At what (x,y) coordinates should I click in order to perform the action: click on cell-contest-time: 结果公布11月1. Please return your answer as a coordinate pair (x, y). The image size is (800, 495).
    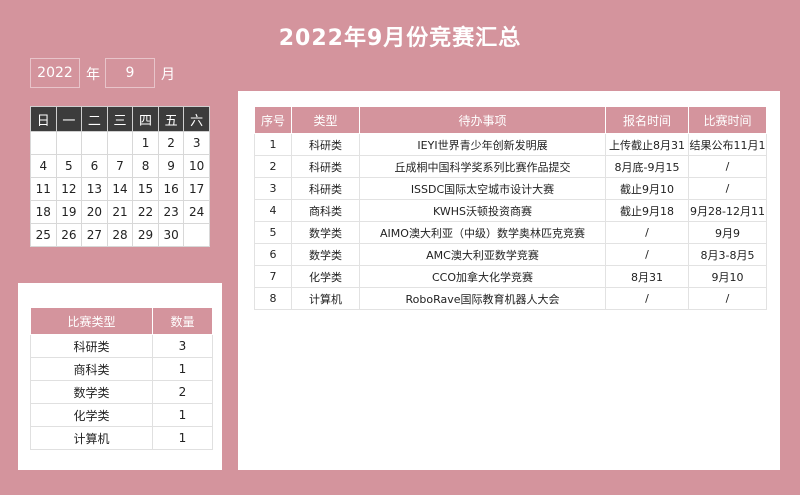
    Looking at the image, I should click on (727, 144).